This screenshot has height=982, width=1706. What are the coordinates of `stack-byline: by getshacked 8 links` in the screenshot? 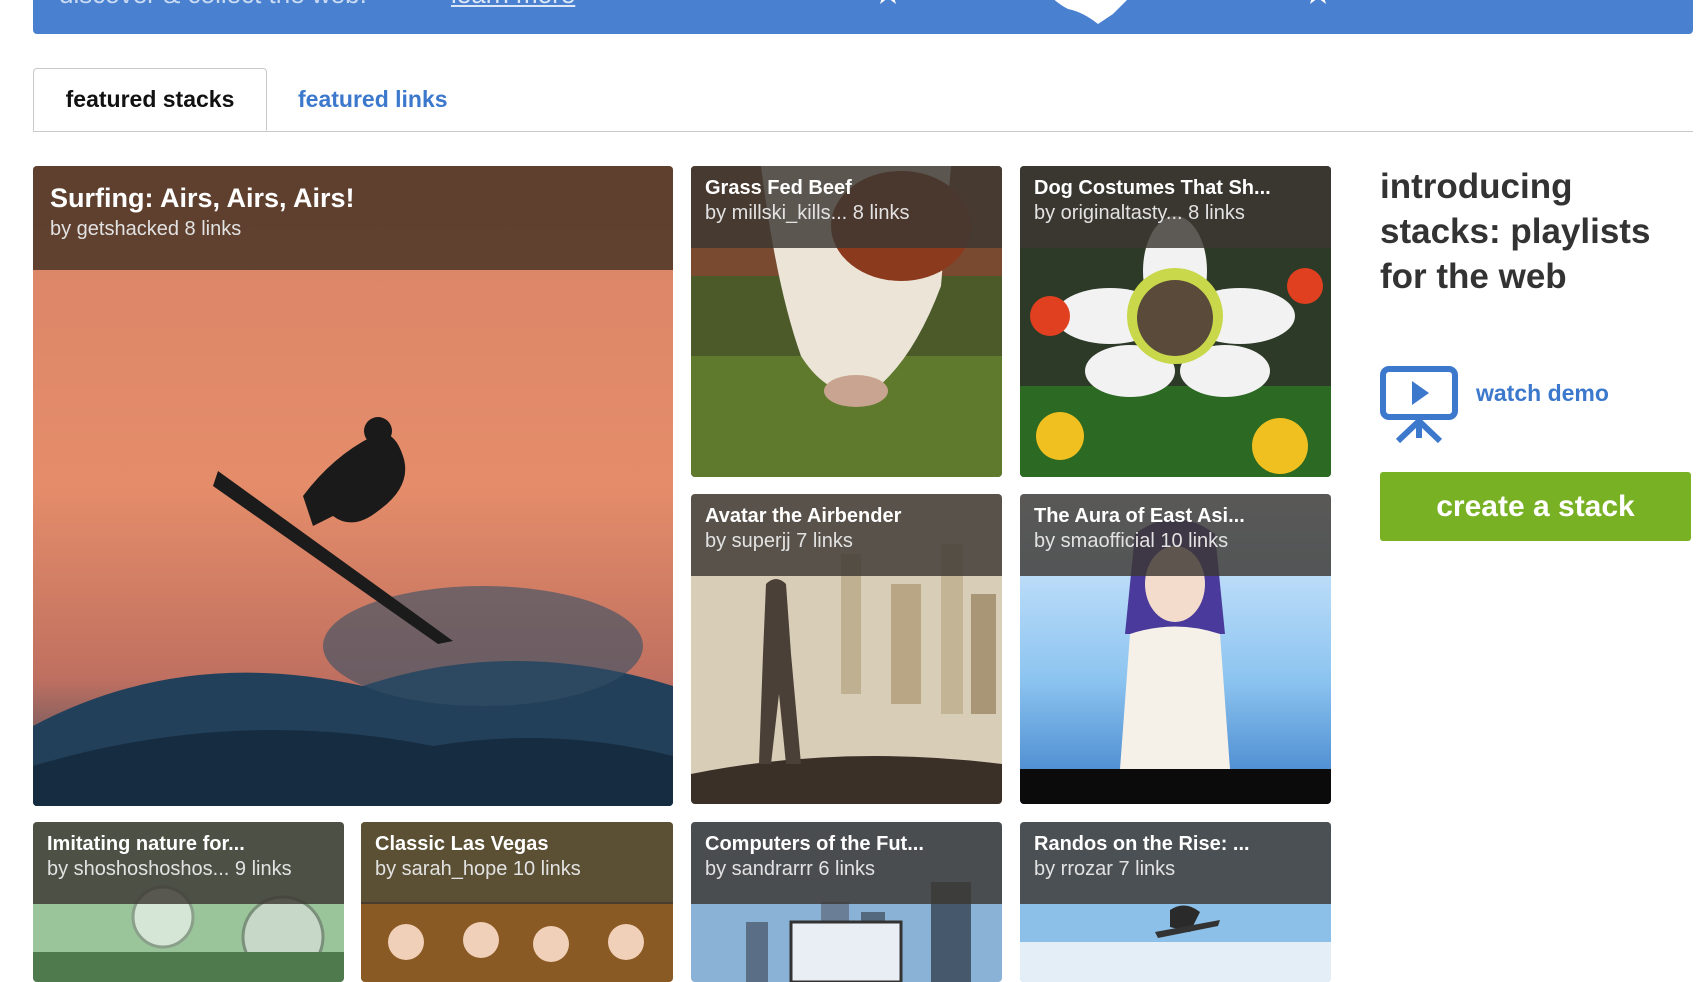 It's located at (146, 229).